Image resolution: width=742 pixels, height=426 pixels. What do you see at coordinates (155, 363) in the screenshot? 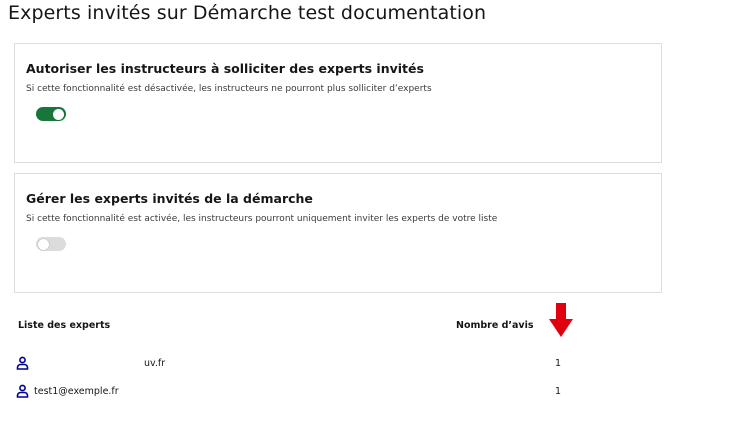
I see `expert-email: uv.fr` at bounding box center [155, 363].